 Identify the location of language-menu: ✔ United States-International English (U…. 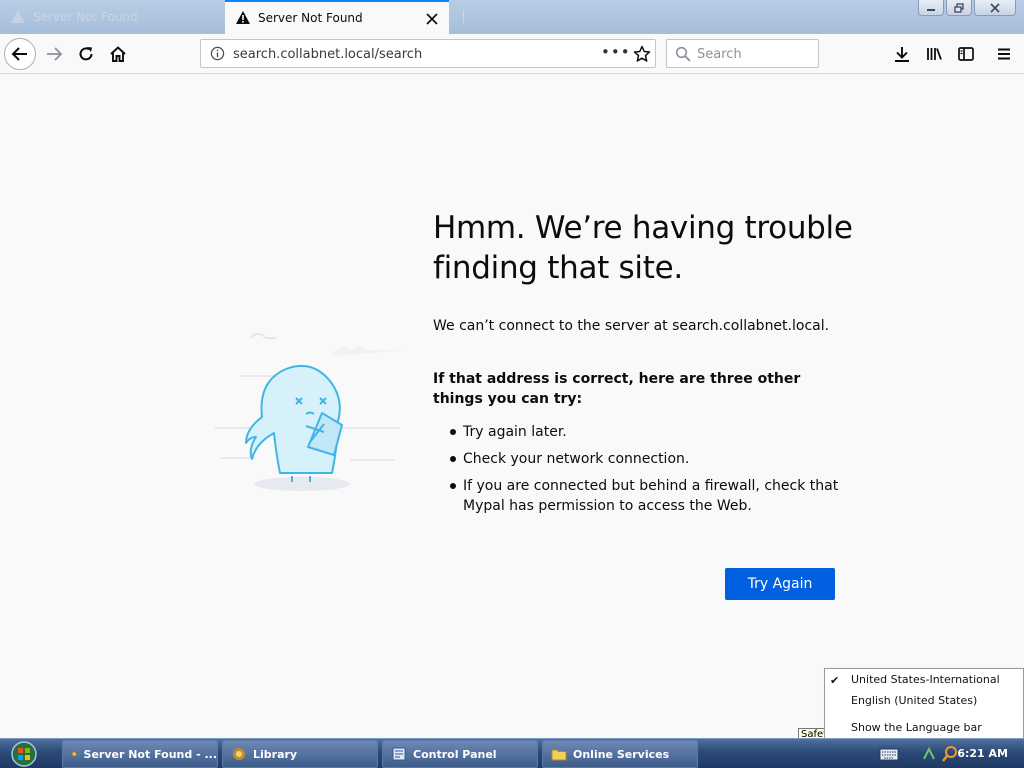
(924, 704).